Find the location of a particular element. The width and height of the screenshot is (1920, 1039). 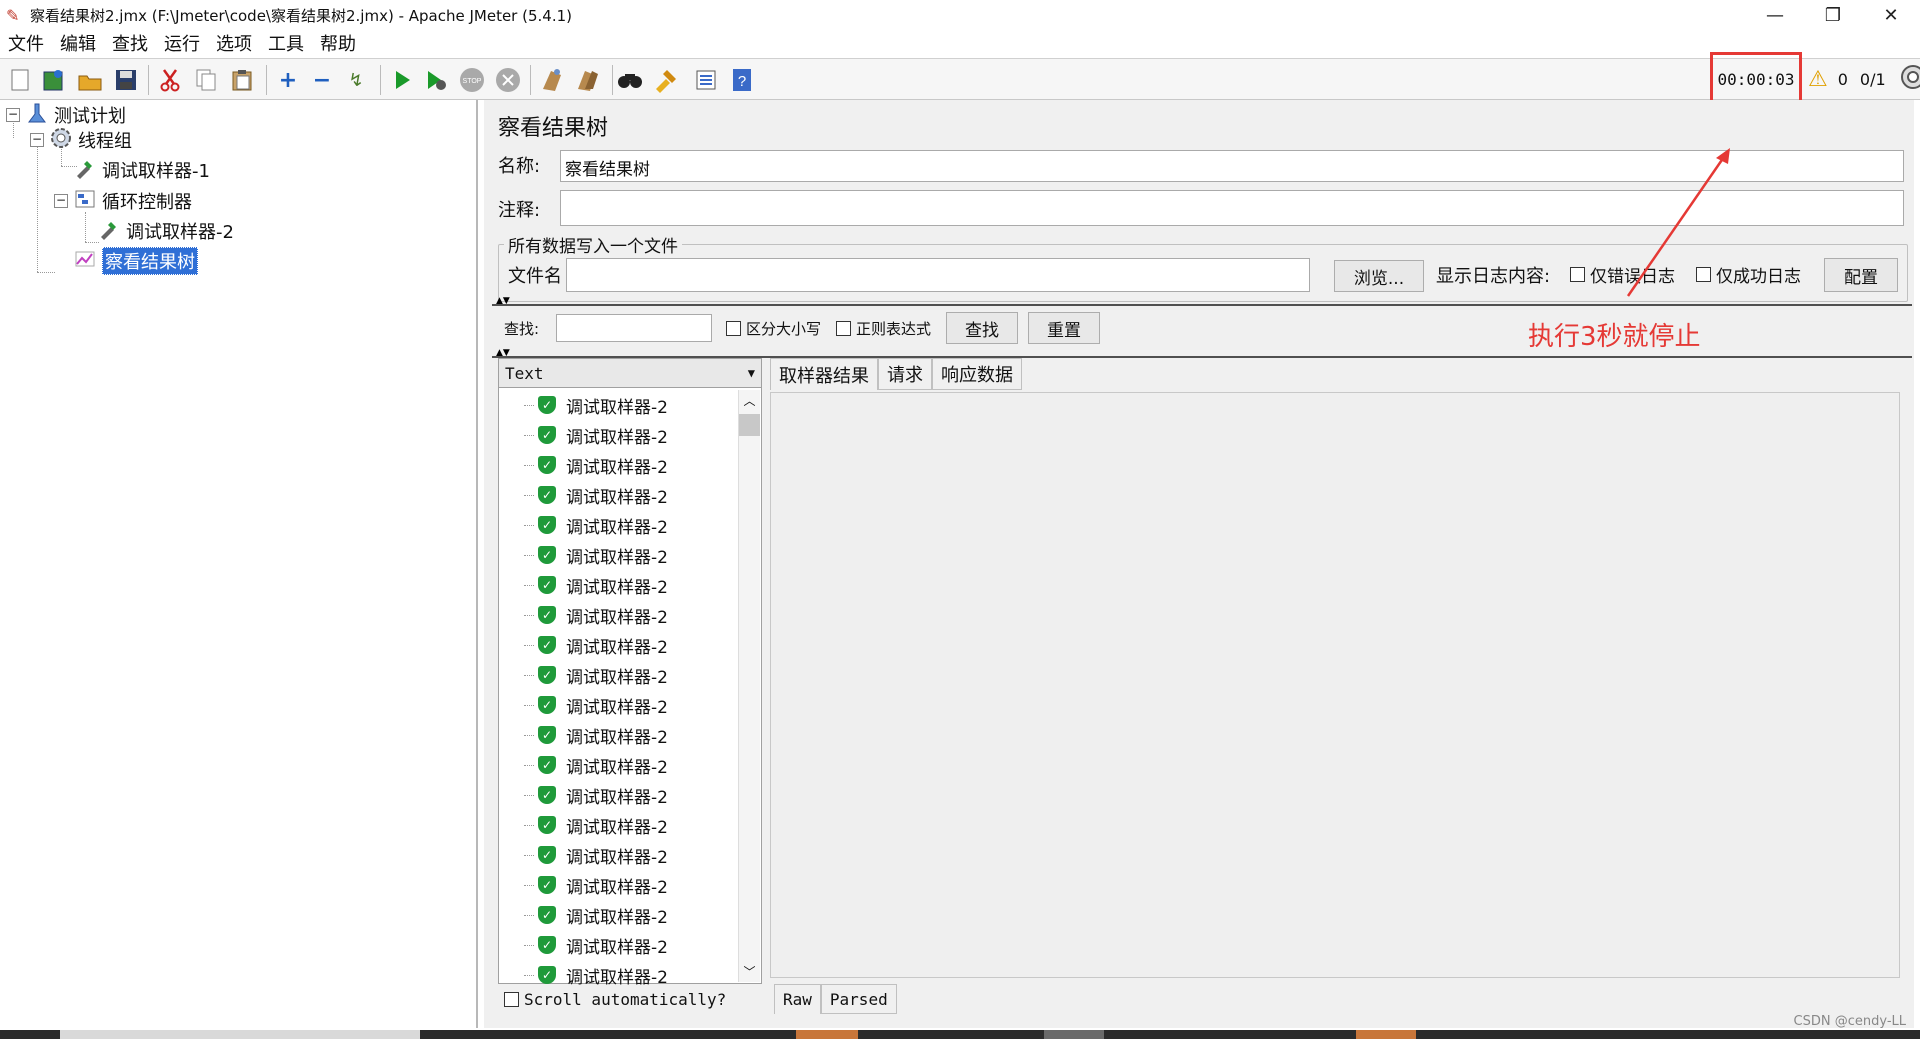

menu-file: 文件 is located at coordinates (26, 43).